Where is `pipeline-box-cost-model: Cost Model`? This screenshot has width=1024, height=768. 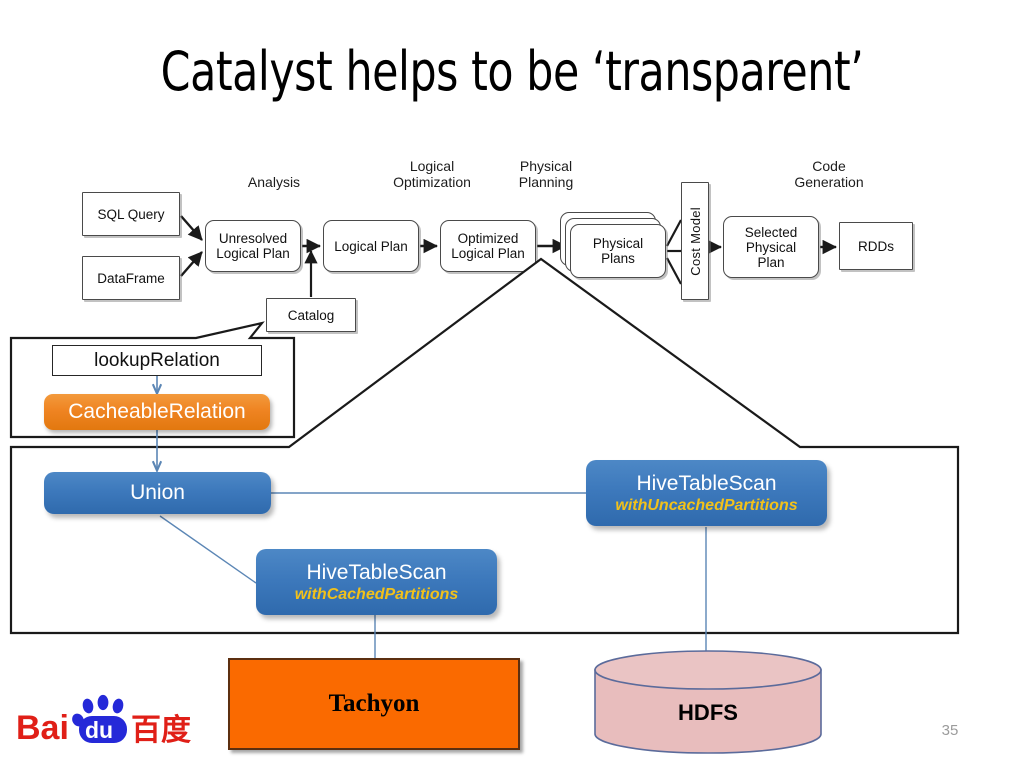
pipeline-box-cost-model: Cost Model is located at coordinates (695, 241).